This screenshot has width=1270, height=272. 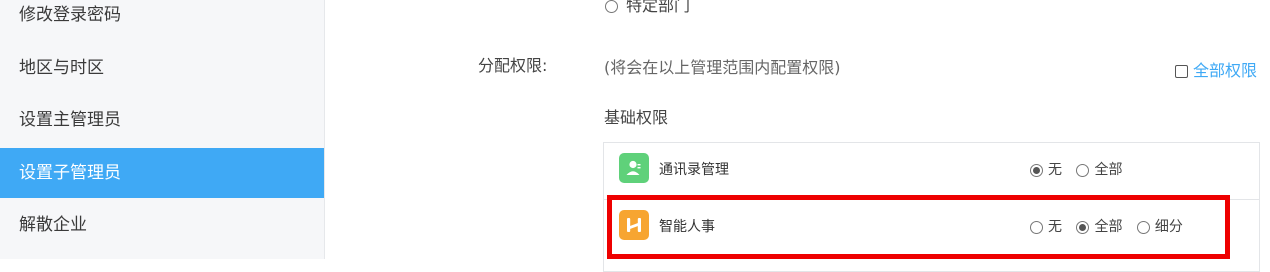 What do you see at coordinates (658, 7) in the screenshot?
I see `specific-dept-label: 特定部门` at bounding box center [658, 7].